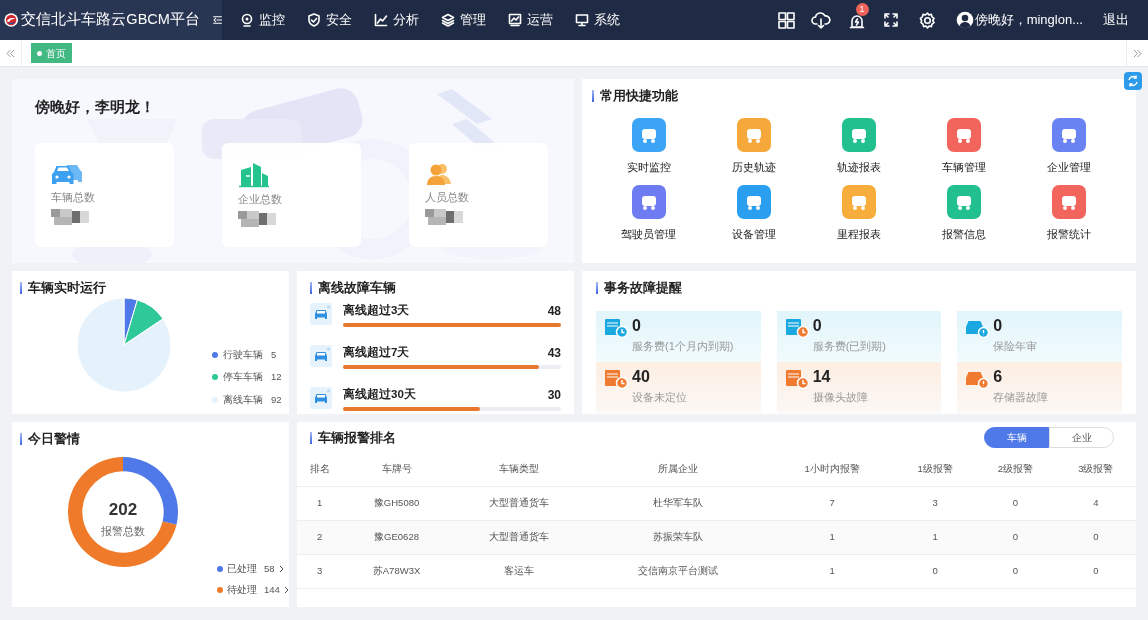 This screenshot has height=620, width=1148. I want to click on column-header: 1级报警, so click(935, 469).